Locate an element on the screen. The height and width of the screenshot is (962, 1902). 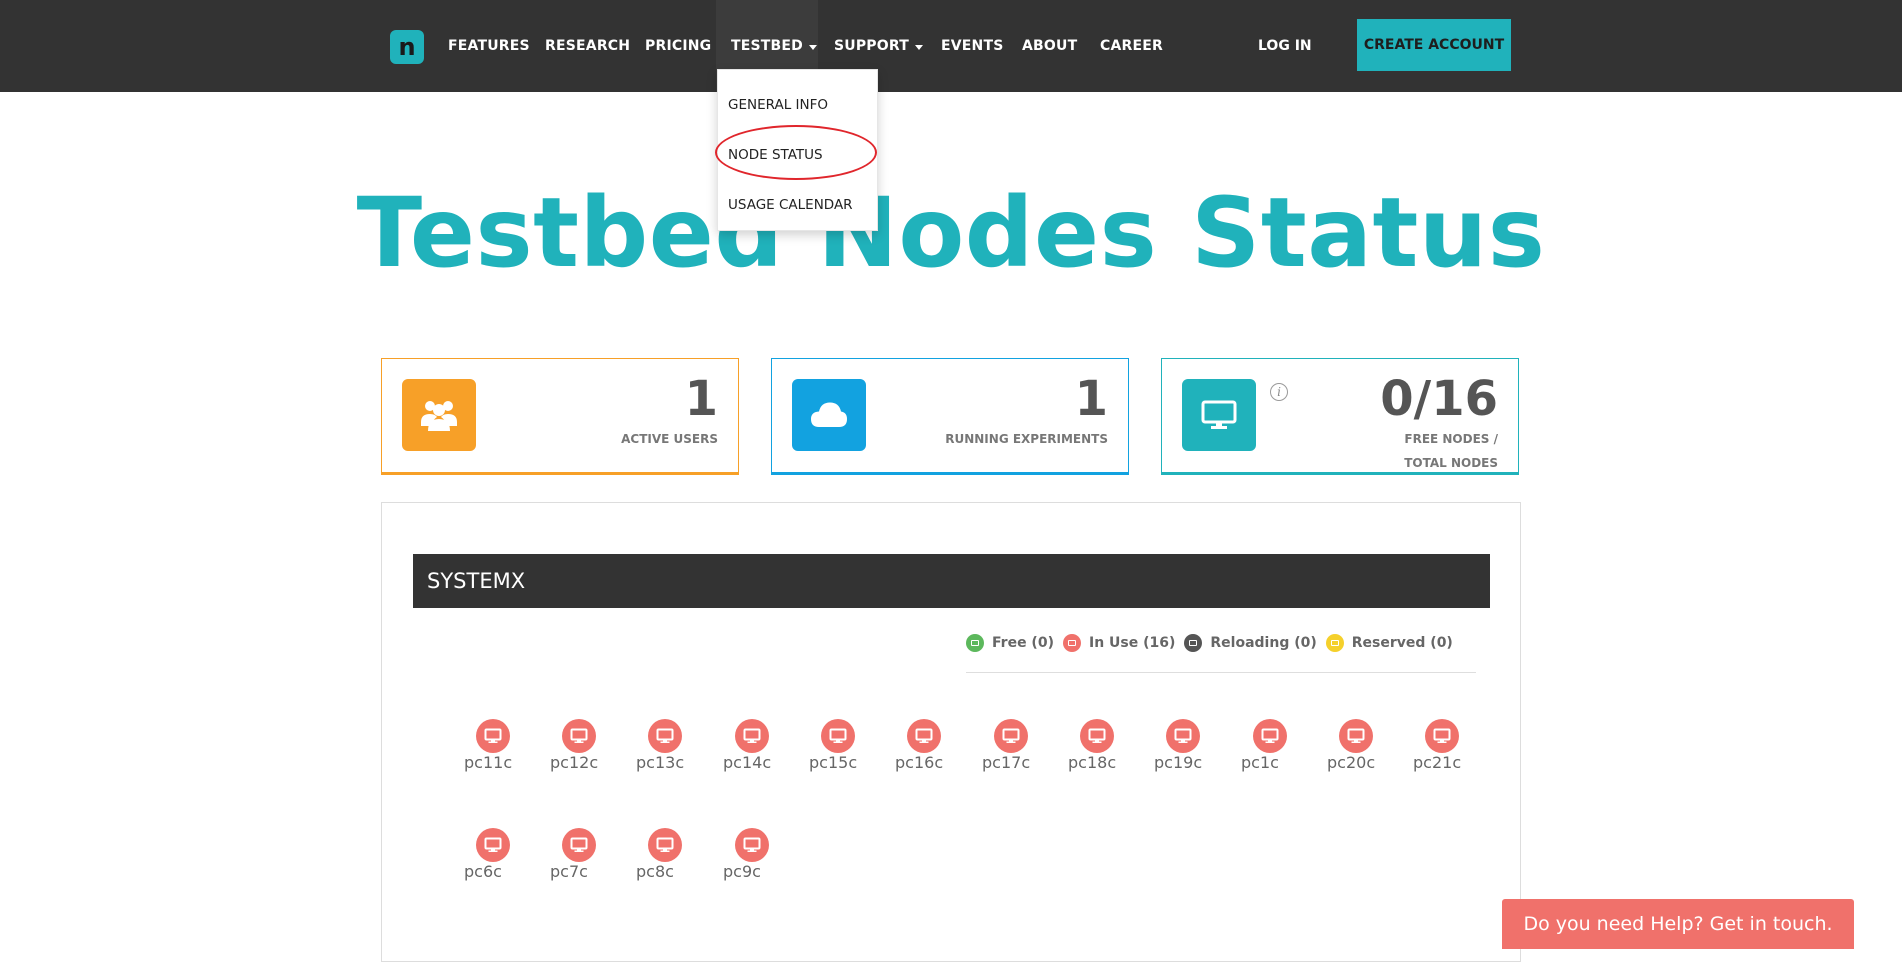
logo-letter: n is located at coordinates (407, 47).